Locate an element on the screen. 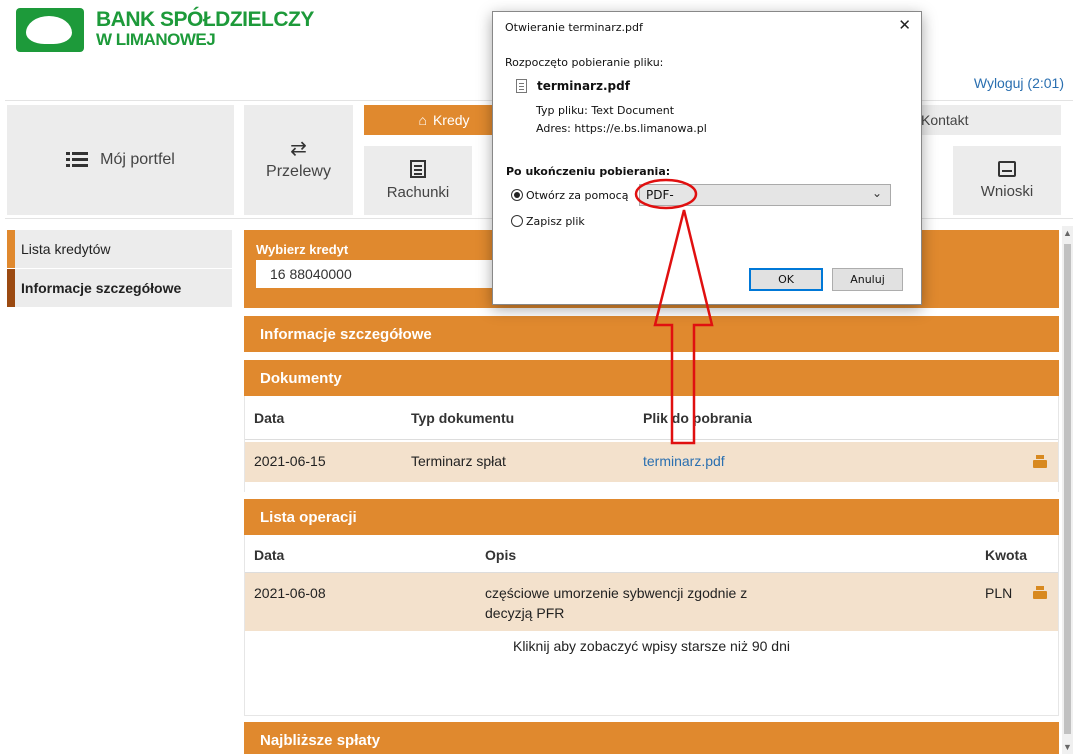  table-row: 2021-06-15 Terminarz spłat terminarz.pdf is located at coordinates (651, 462).